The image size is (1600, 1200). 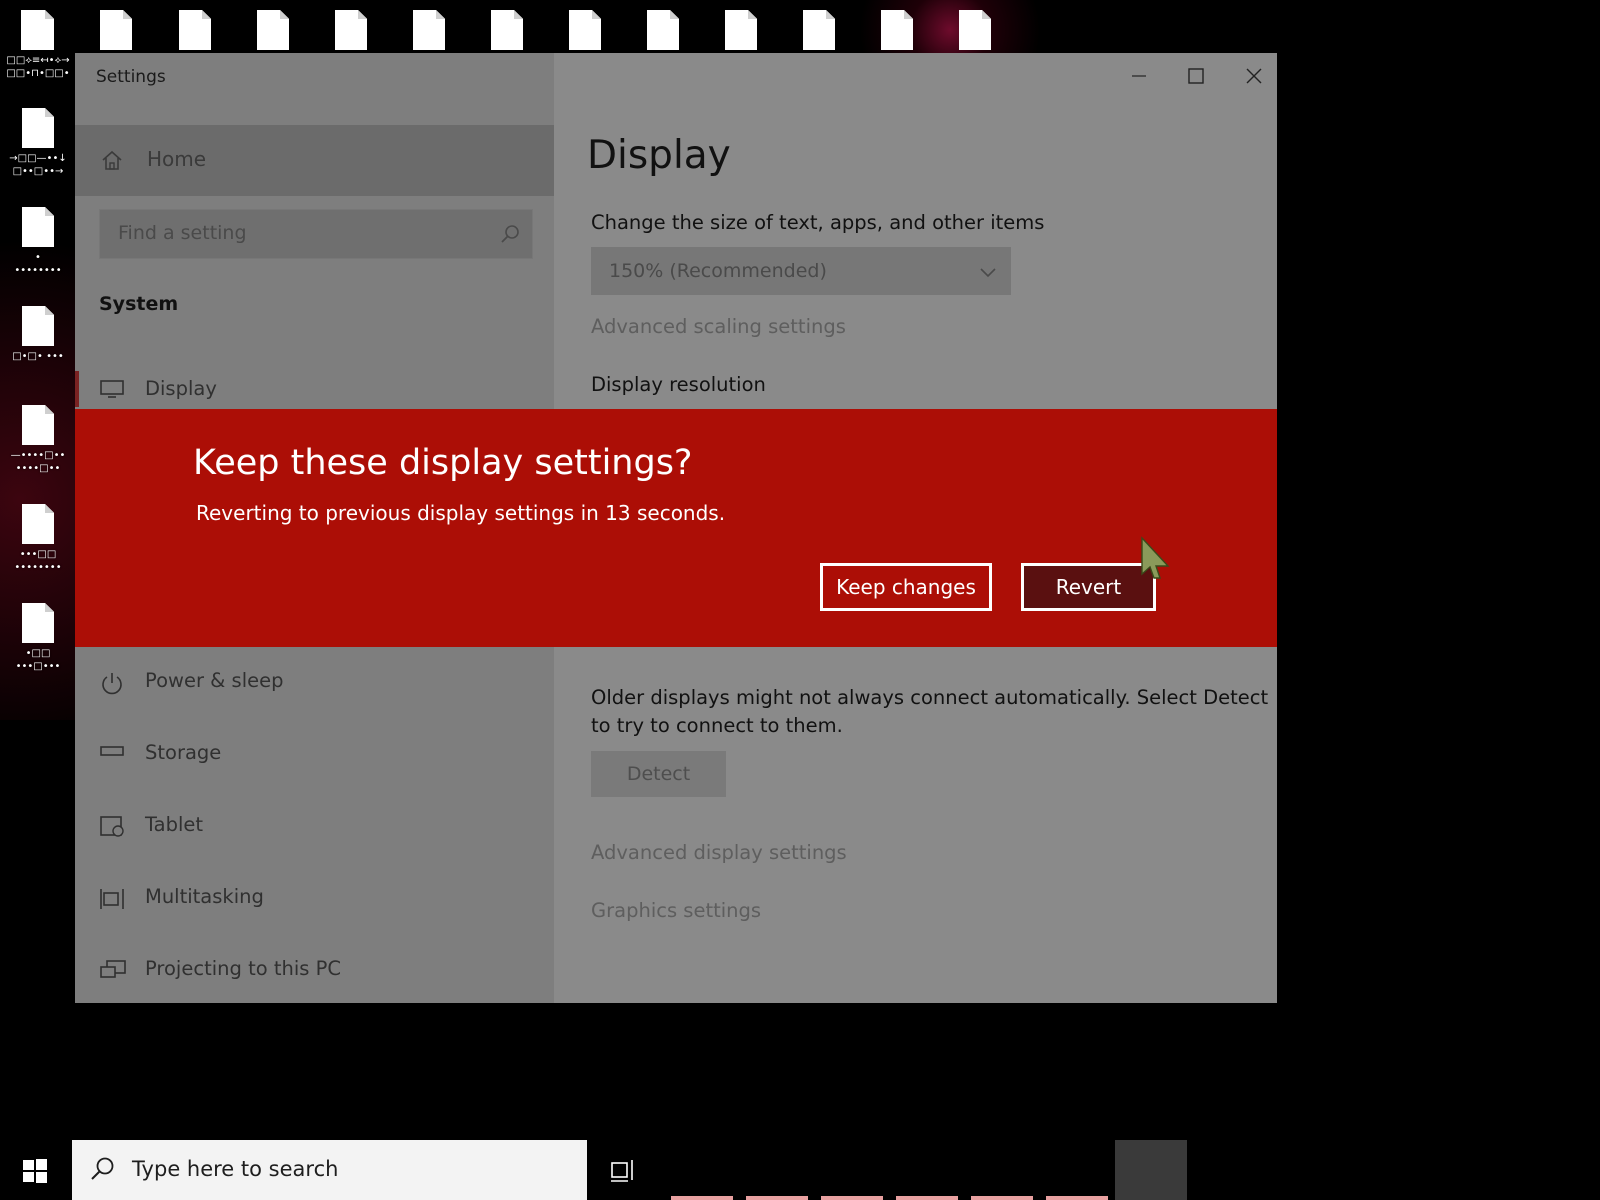 I want to click on desktop-file: —••••□•• ••••□••, so click(x=38, y=440).